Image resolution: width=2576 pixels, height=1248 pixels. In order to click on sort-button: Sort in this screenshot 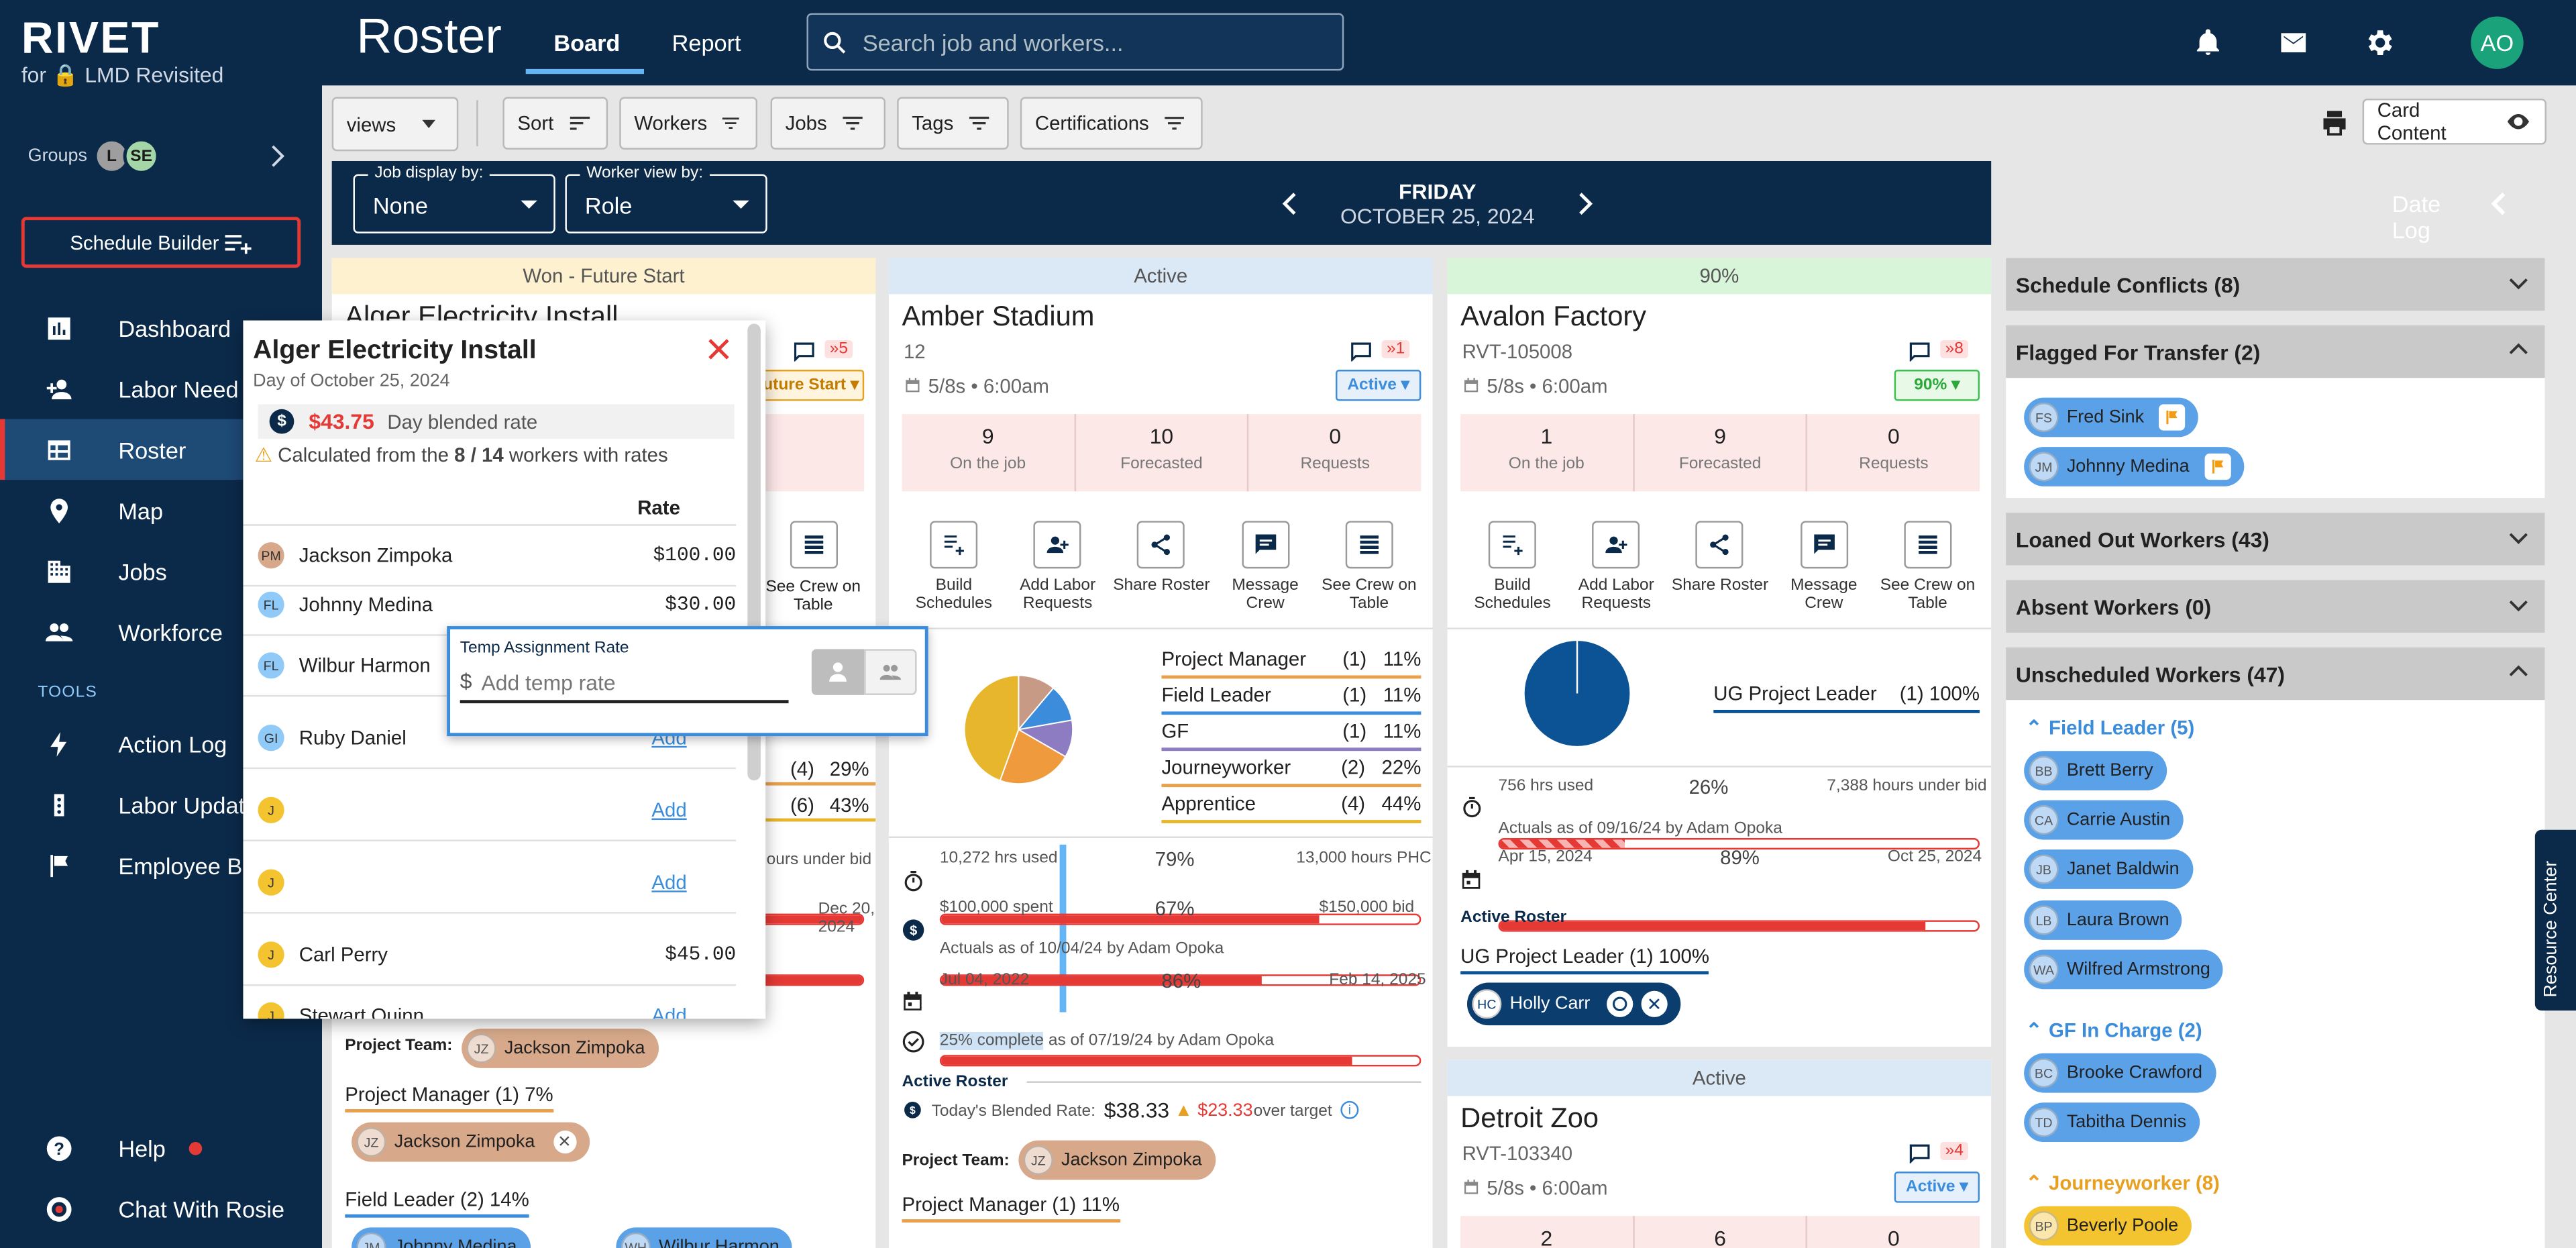, I will do `click(555, 124)`.